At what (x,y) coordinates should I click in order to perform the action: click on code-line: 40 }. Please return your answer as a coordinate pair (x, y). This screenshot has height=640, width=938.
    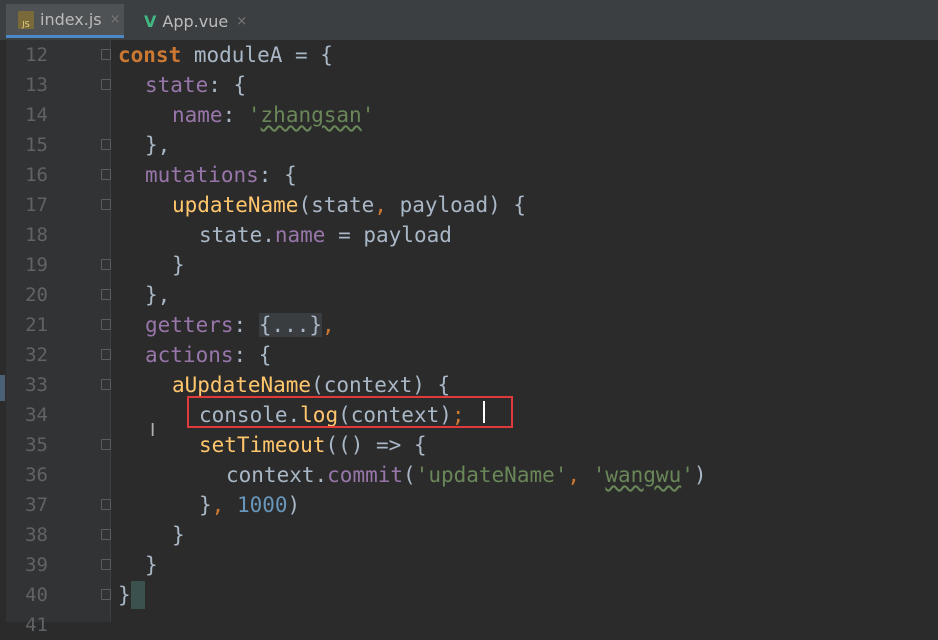
    Looking at the image, I should click on (469, 595).